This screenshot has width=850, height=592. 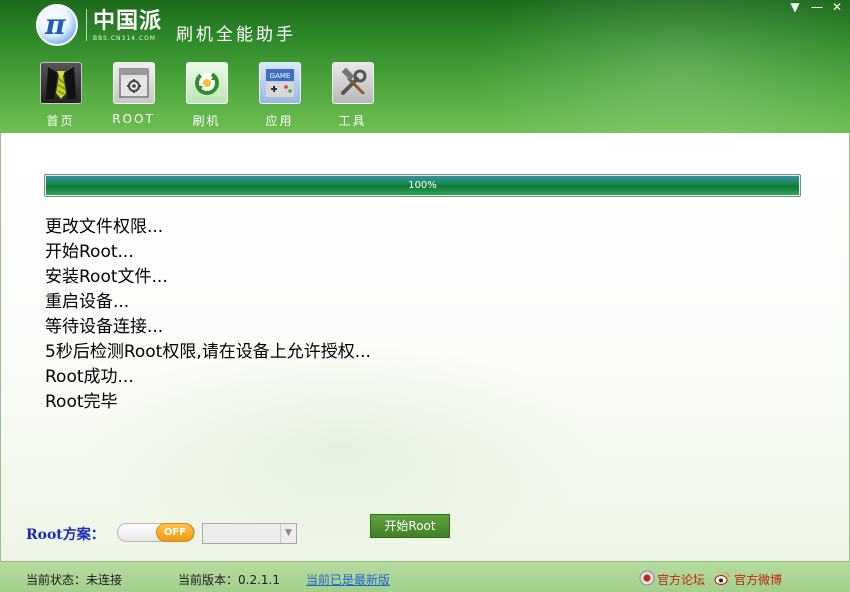 What do you see at coordinates (647, 578) in the screenshot?
I see `forum-icon` at bounding box center [647, 578].